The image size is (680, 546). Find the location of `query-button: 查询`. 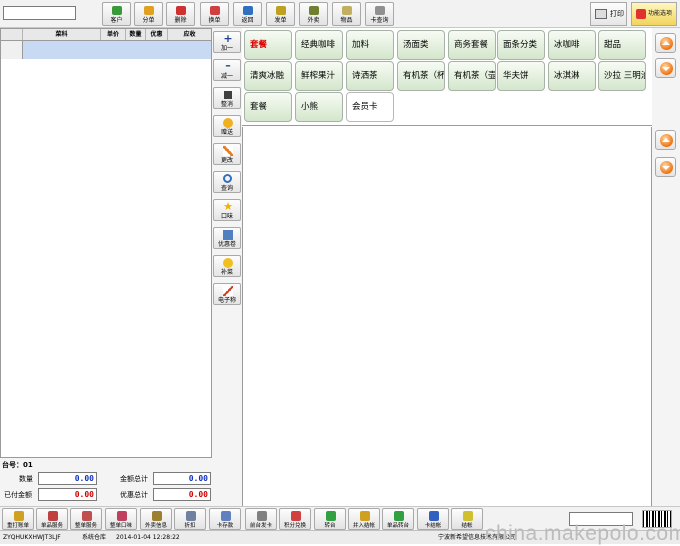

query-button: 查询 is located at coordinates (227, 182).